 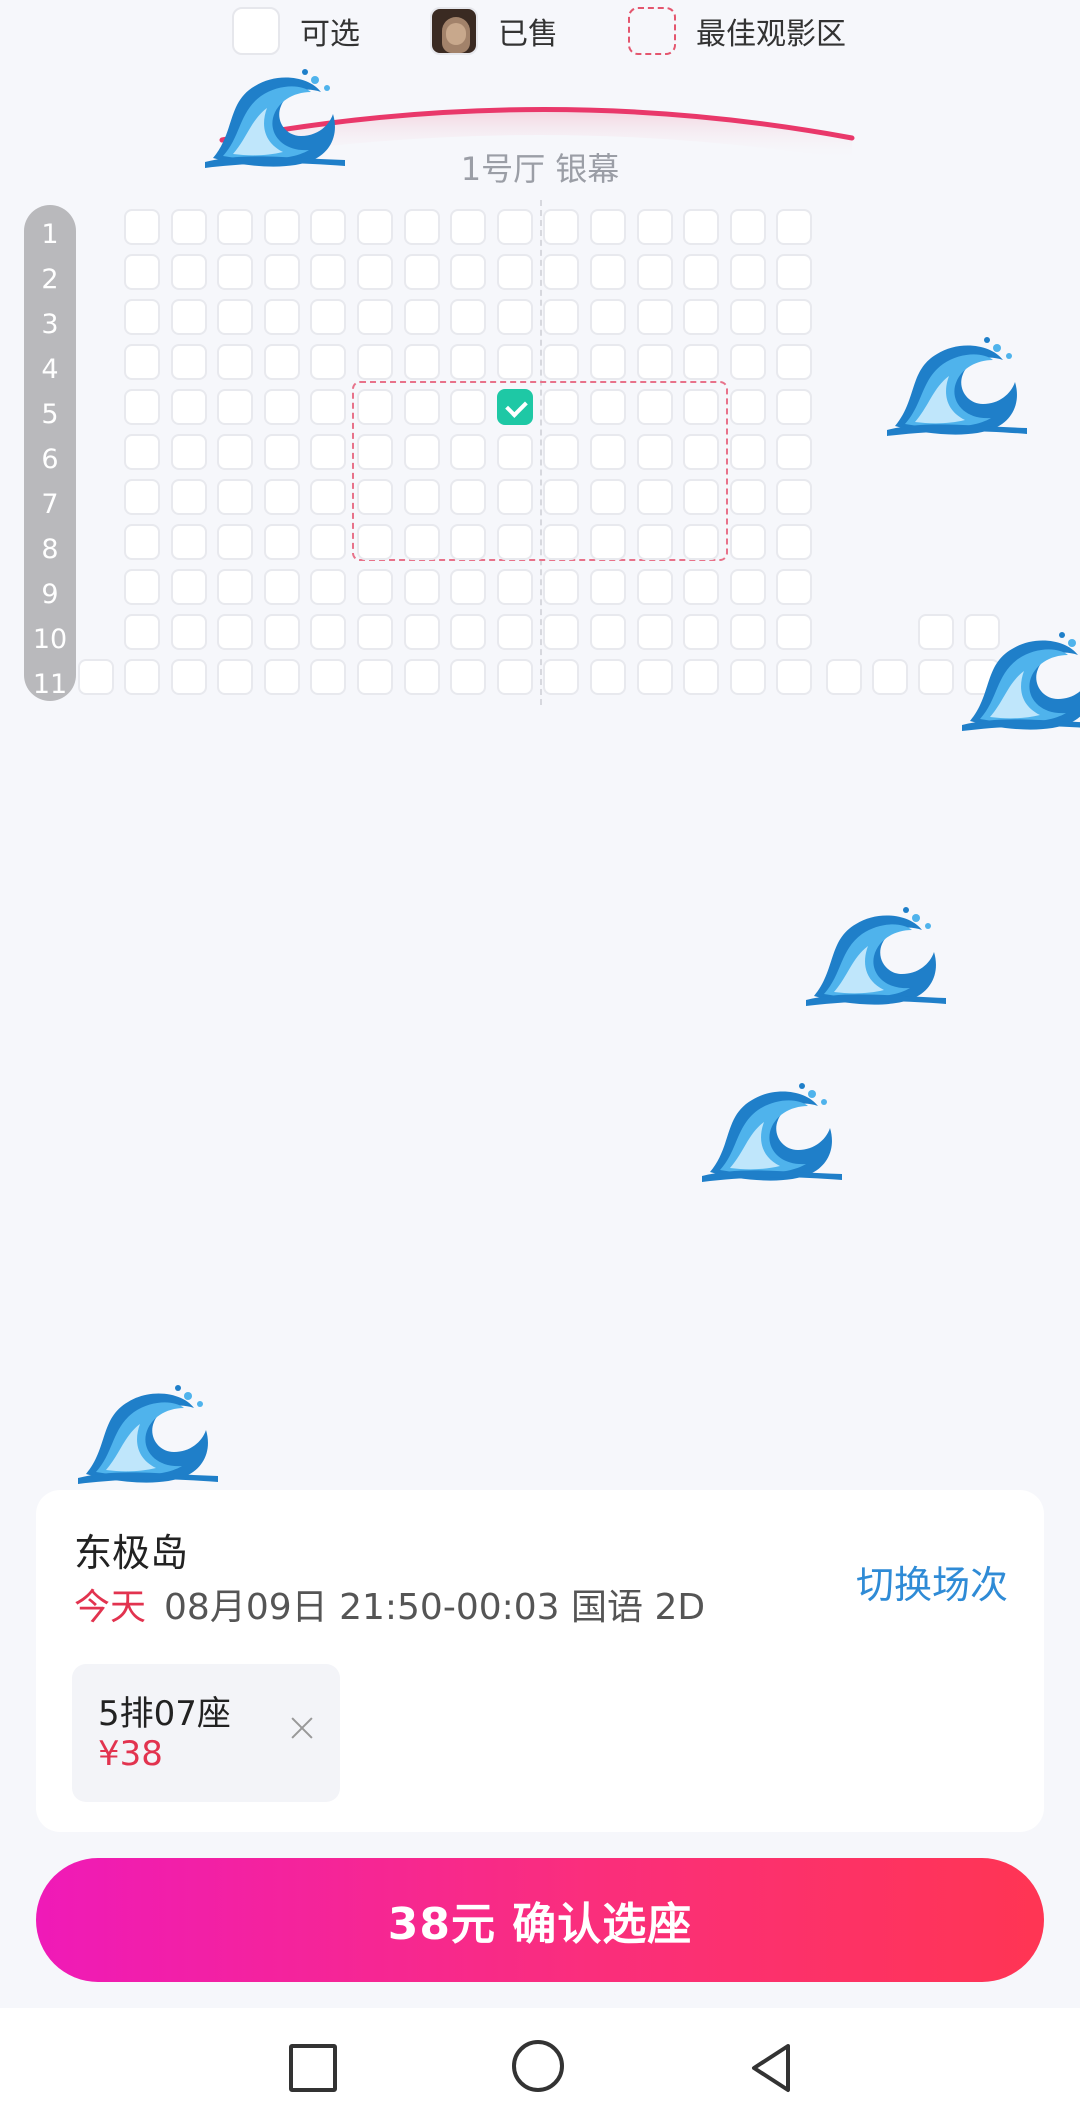 I want to click on close-icon, so click(x=302, y=1728).